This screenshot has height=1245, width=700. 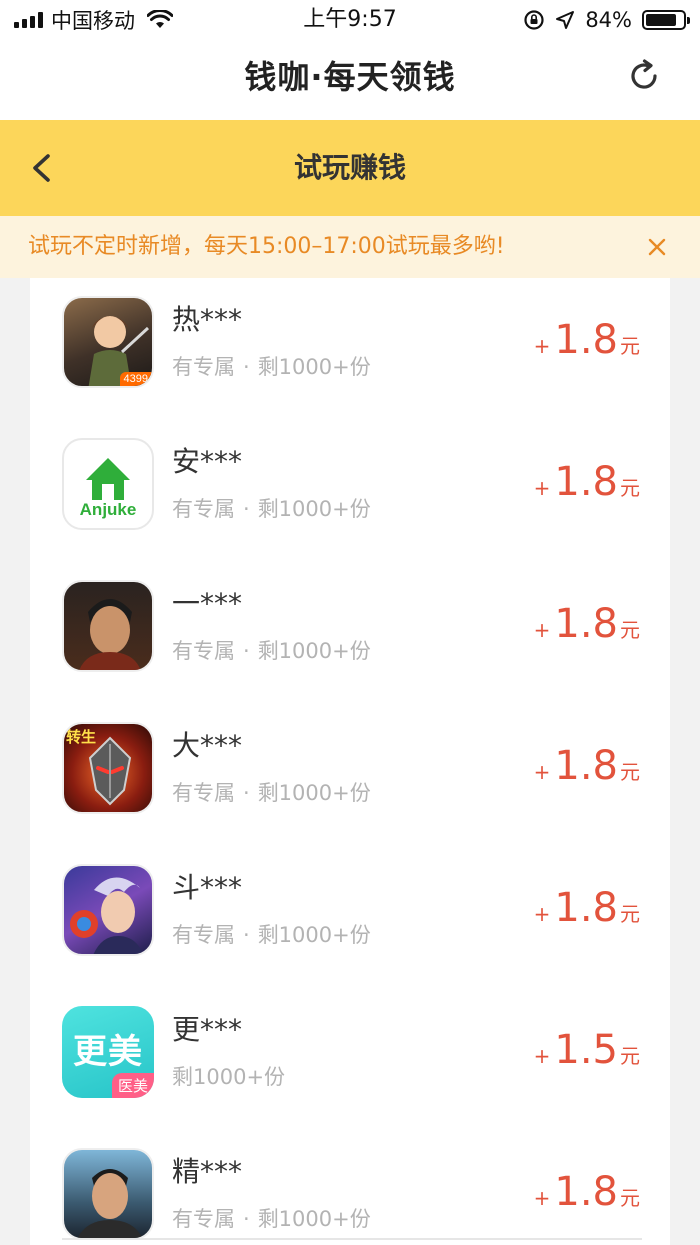 What do you see at coordinates (108, 484) in the screenshot?
I see `anjuke-house-icon: Anjuke` at bounding box center [108, 484].